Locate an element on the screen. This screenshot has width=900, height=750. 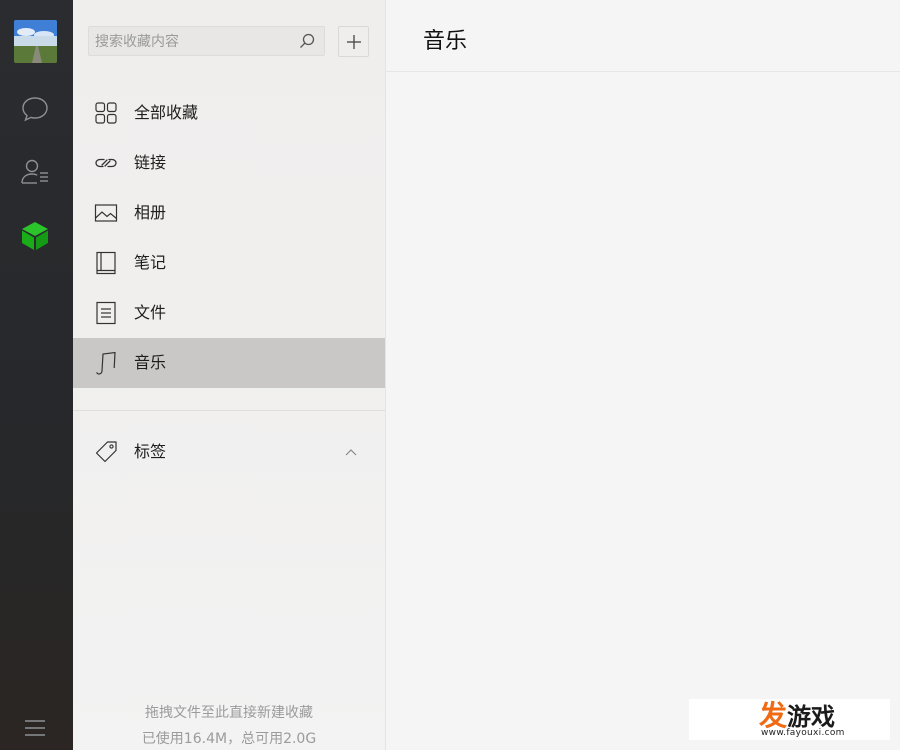
notebook-icon is located at coordinates (106, 263).